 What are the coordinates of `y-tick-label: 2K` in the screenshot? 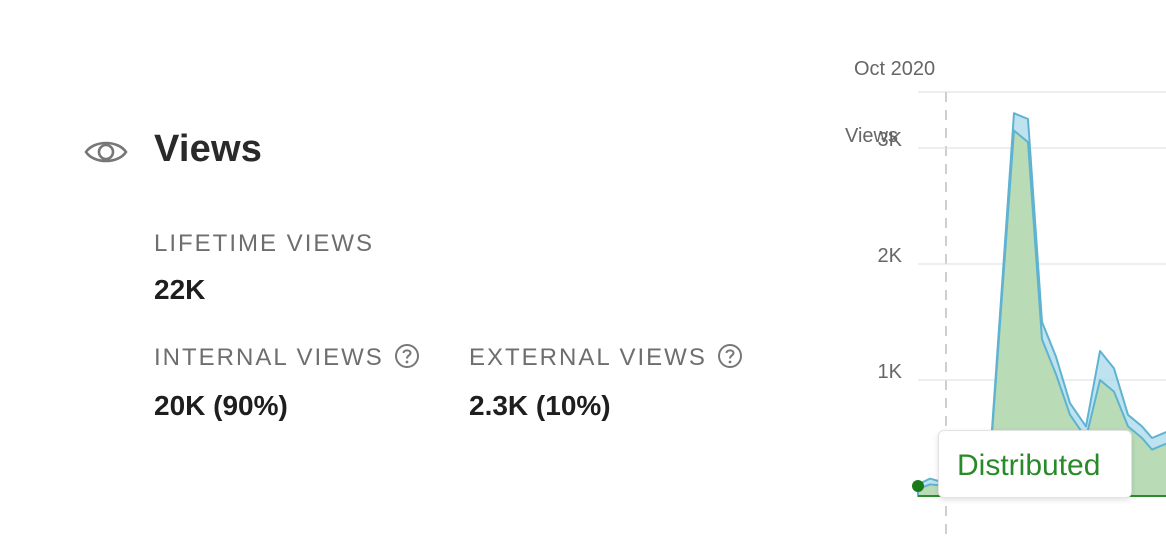 It's located at (890, 256).